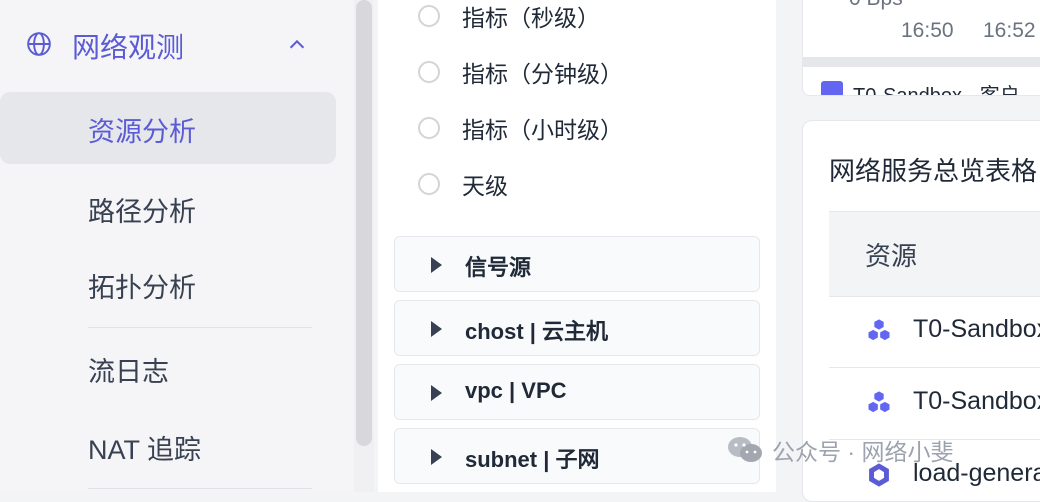 This screenshot has height=502, width=1040. What do you see at coordinates (485, 186) in the screenshot?
I see `radio-label: 天级` at bounding box center [485, 186].